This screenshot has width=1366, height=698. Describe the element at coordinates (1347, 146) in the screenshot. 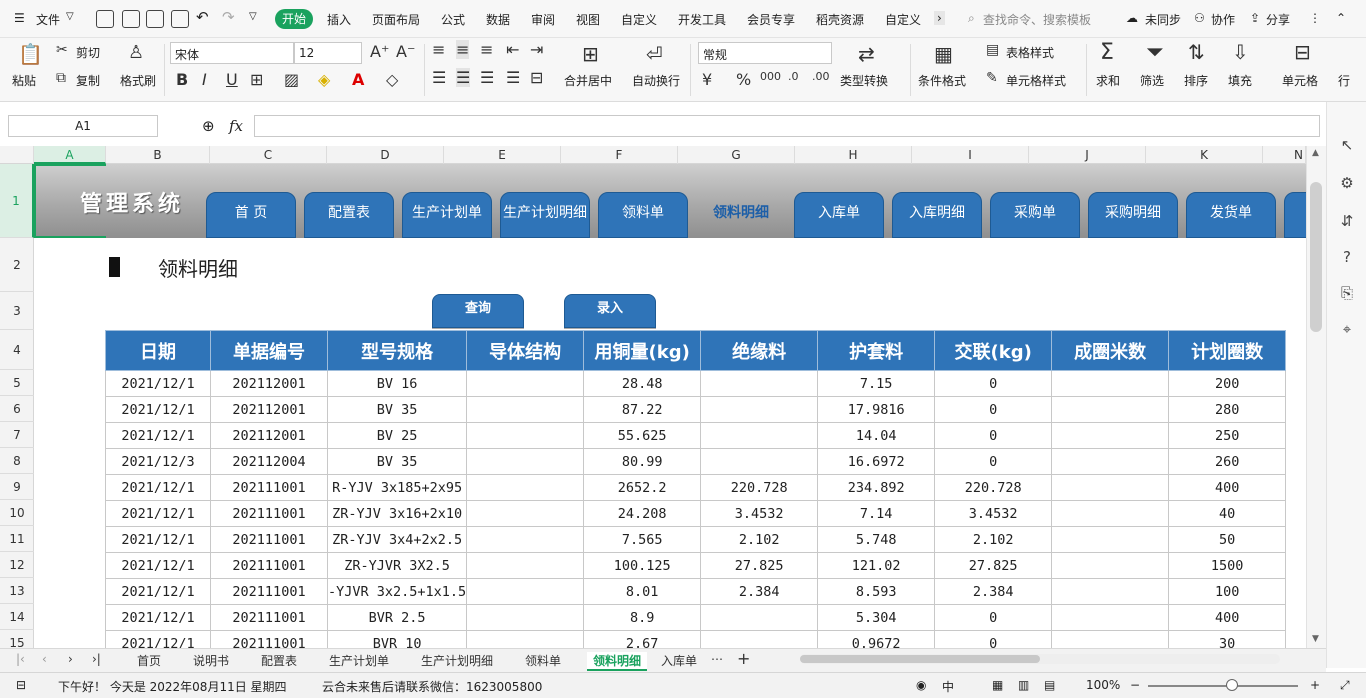

I see `pointer-icon: ↖` at that location.